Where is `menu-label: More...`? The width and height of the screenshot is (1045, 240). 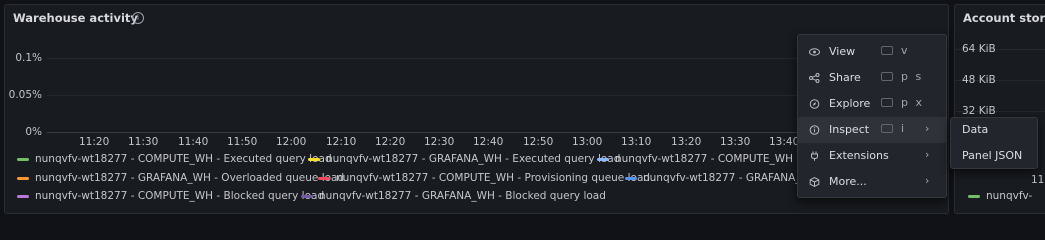
menu-label: More... is located at coordinates (848, 181).